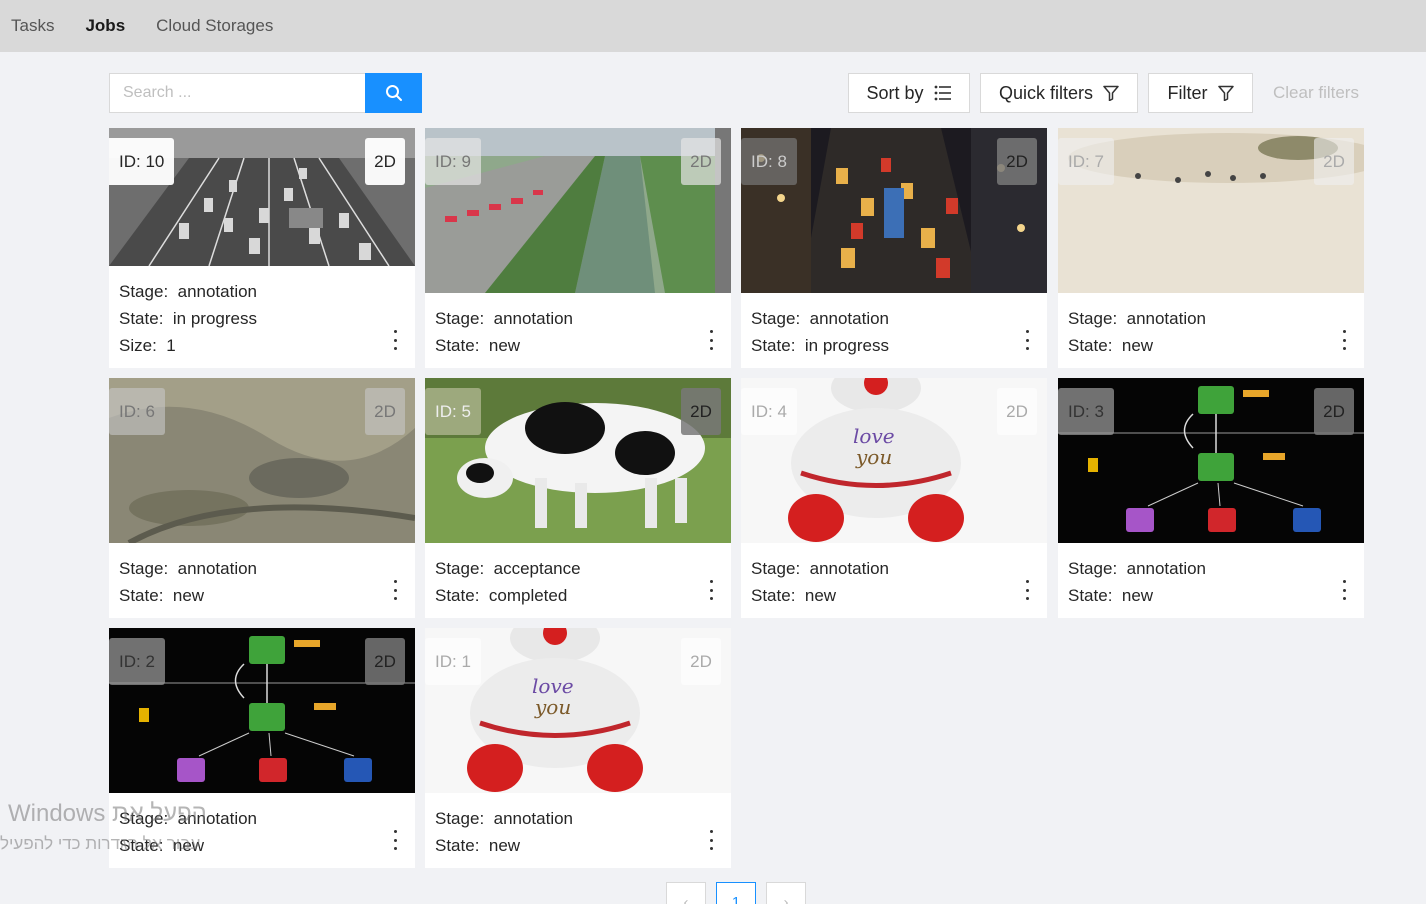 The image size is (1426, 904). I want to click on job-card: ID: 9 2D Stage: annotation State: new, so click(578, 248).